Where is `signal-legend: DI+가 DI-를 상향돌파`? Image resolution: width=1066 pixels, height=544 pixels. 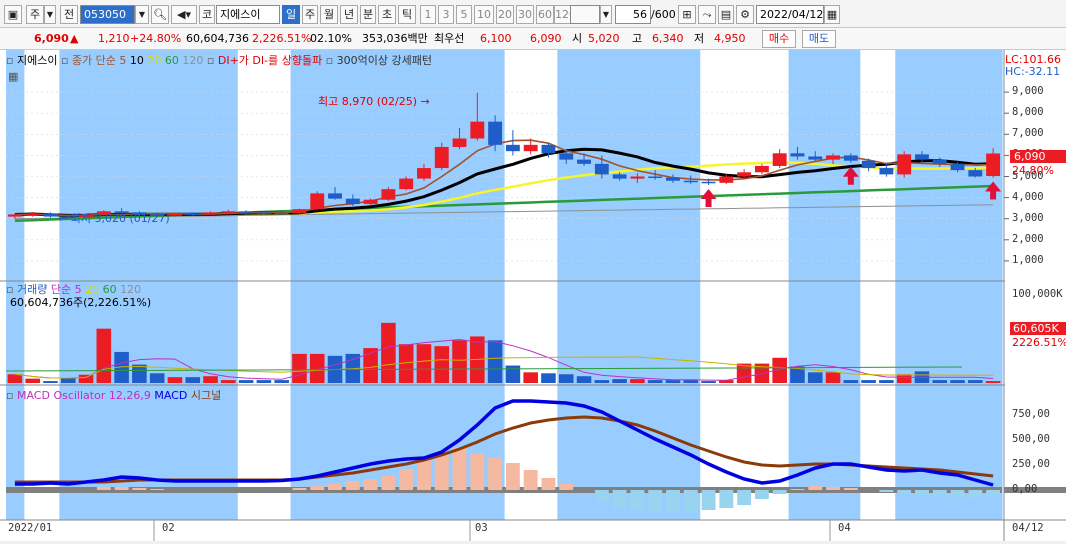 signal-legend: DI+가 DI-를 상향돌파 is located at coordinates (270, 60).